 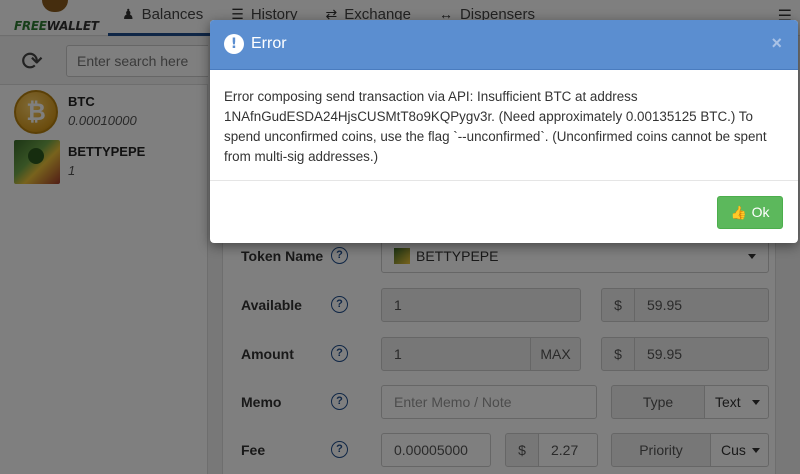 I want to click on error-dialog-footer: 👍 Ok, so click(x=504, y=211).